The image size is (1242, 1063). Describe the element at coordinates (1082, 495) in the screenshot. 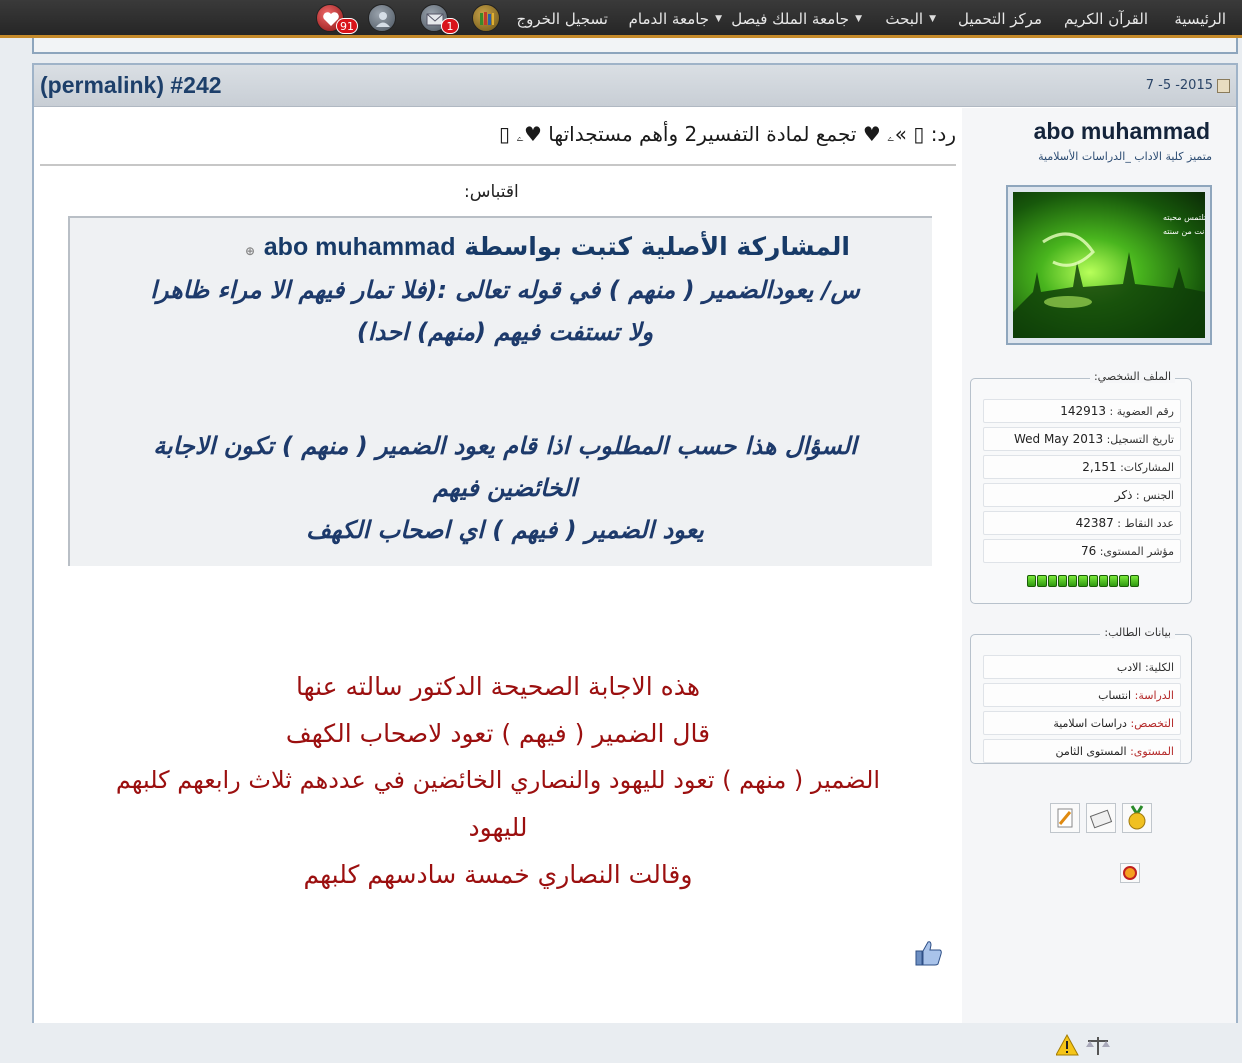

I see `profile-row-gender: الجنس : ذكر` at that location.